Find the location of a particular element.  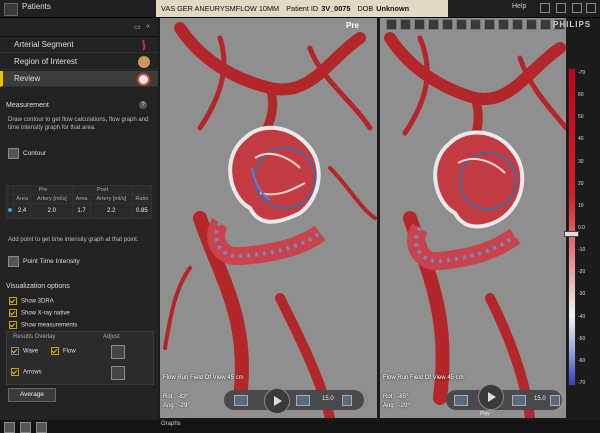

adjust-arrows-button is located at coordinates (118, 373).